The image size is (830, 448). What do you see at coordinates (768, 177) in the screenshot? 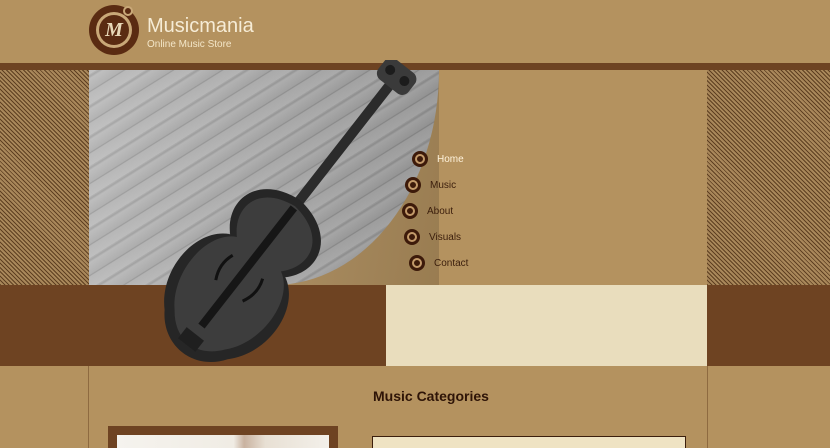
I see `right-hatch-pattern` at bounding box center [768, 177].